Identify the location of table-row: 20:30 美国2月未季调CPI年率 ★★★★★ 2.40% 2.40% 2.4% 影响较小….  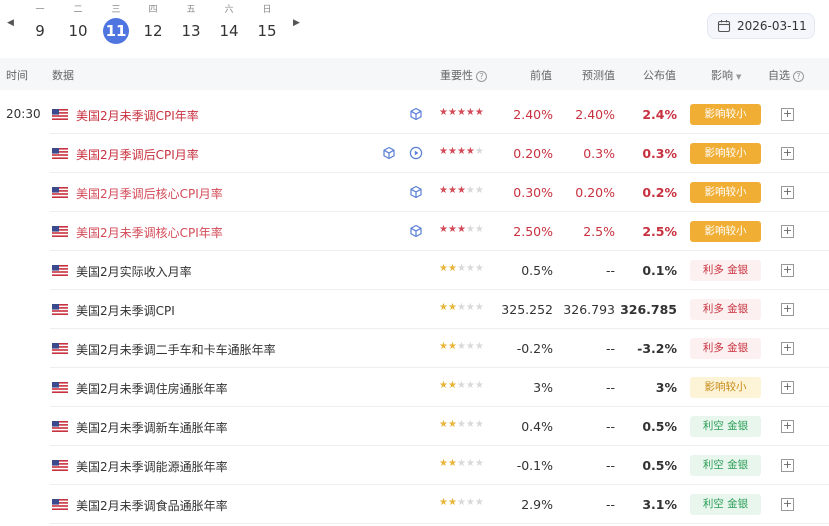
(414, 114).